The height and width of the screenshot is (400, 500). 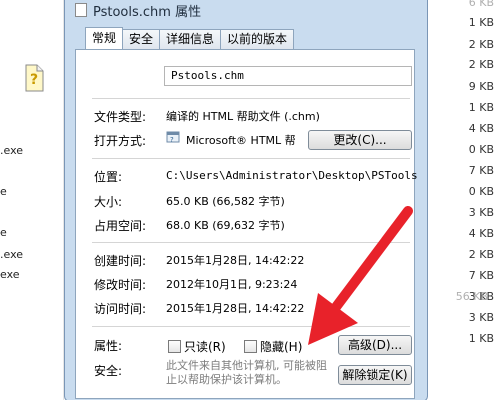 I want to click on tab-details: 详细信息, so click(x=190, y=39).